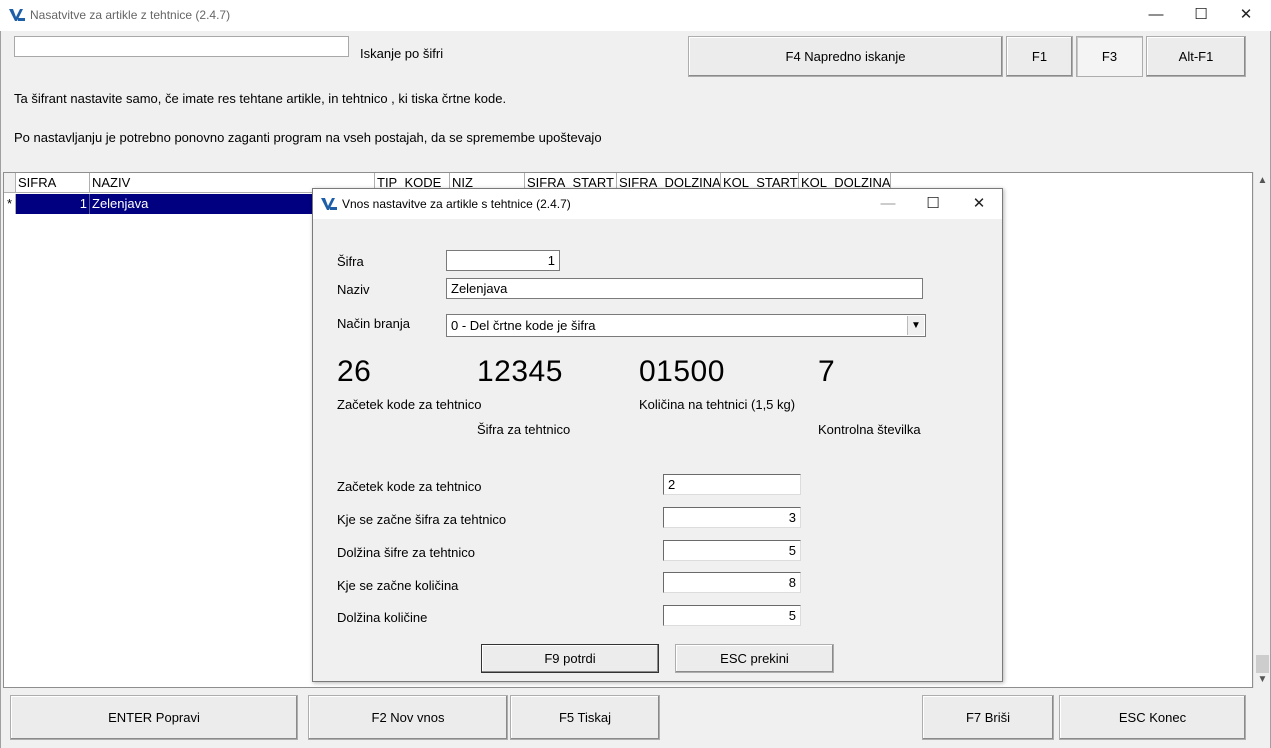 The width and height of the screenshot is (1271, 748). Describe the element at coordinates (1262, 679) in the screenshot. I see `scroll-down-icon: ▼` at that location.